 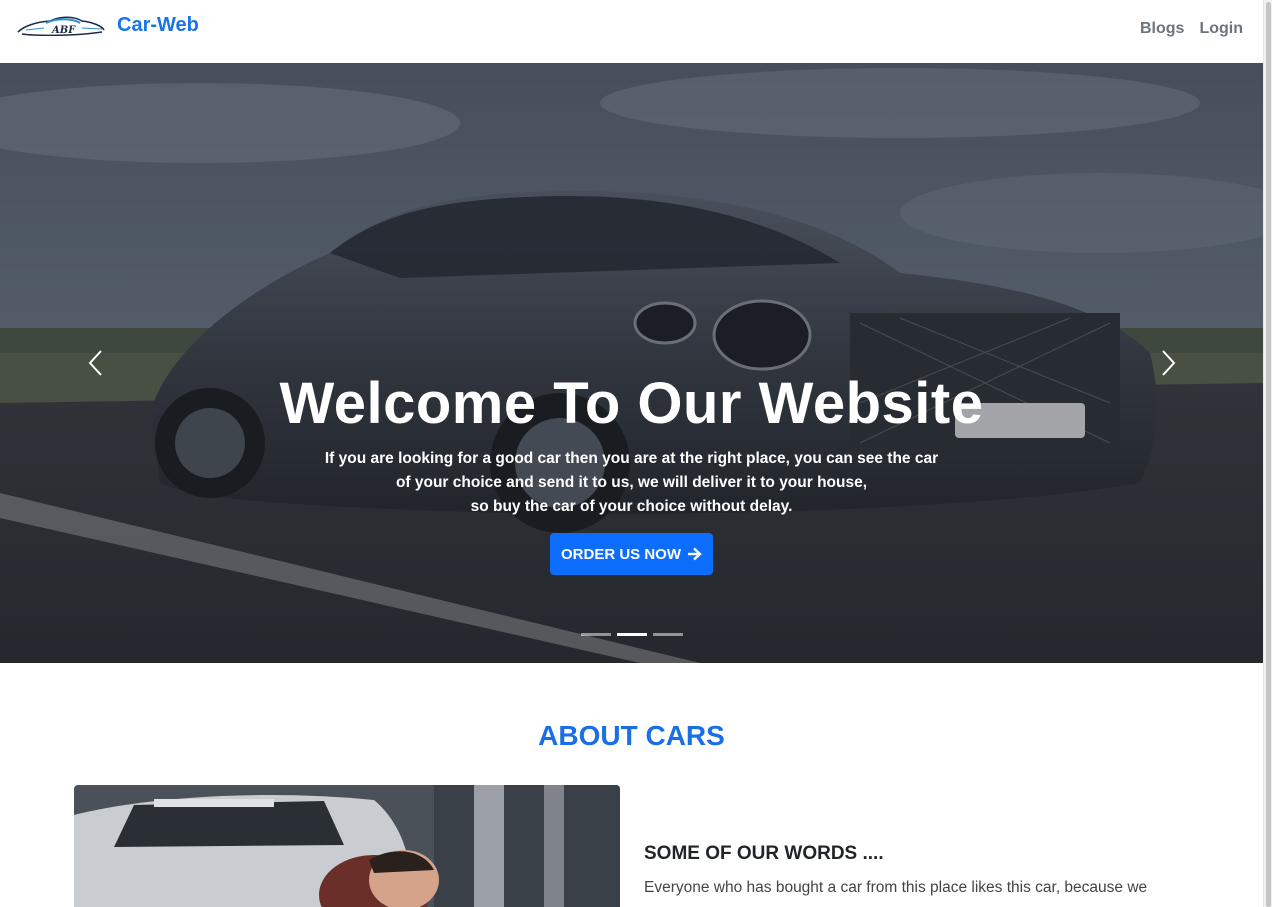 I want to click on brand-name: Car-Web, so click(x=158, y=24).